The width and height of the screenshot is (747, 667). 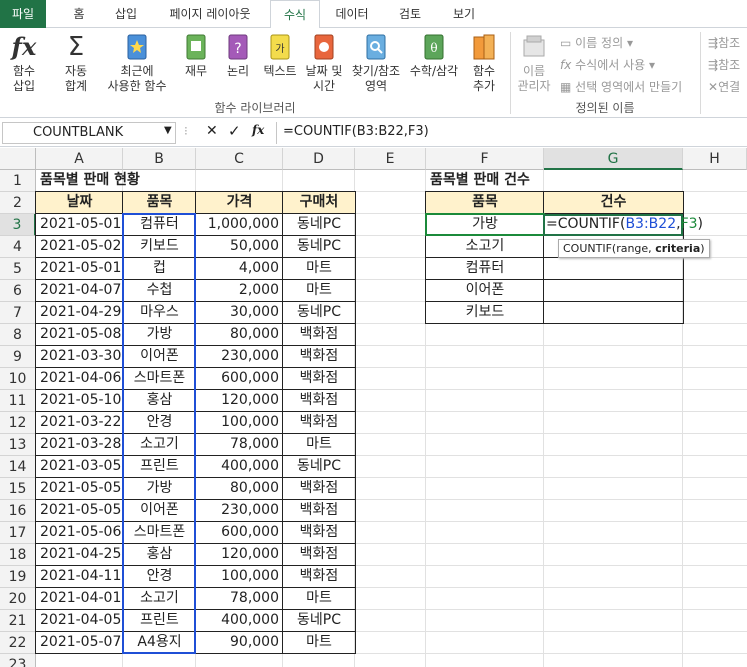 What do you see at coordinates (464, 14) in the screenshot?
I see `tab-view: 보기` at bounding box center [464, 14].